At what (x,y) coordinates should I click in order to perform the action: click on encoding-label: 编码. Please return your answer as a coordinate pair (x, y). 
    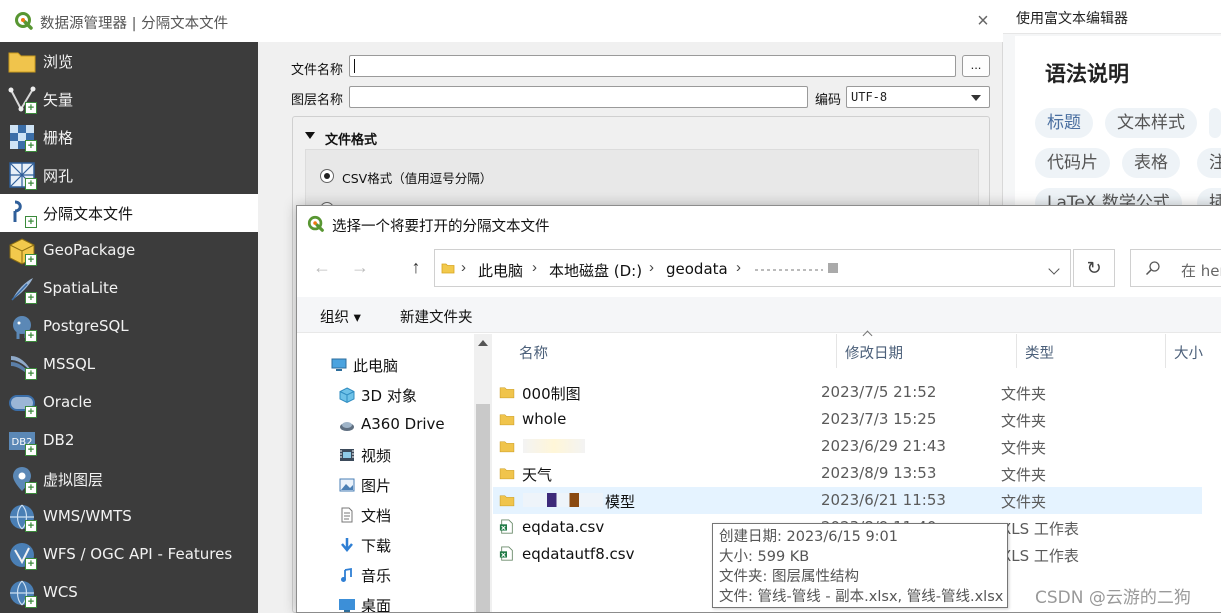
    Looking at the image, I should click on (828, 100).